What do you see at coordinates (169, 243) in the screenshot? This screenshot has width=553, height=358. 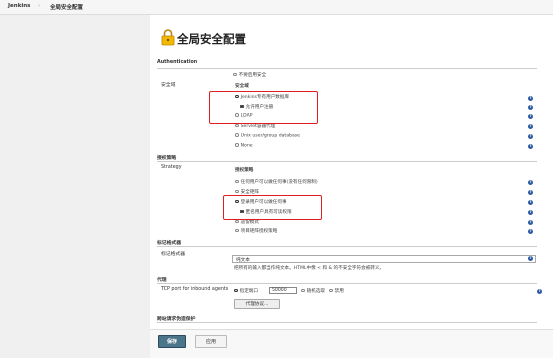 I see `section-markup-formatter: 标记格式器` at bounding box center [169, 243].